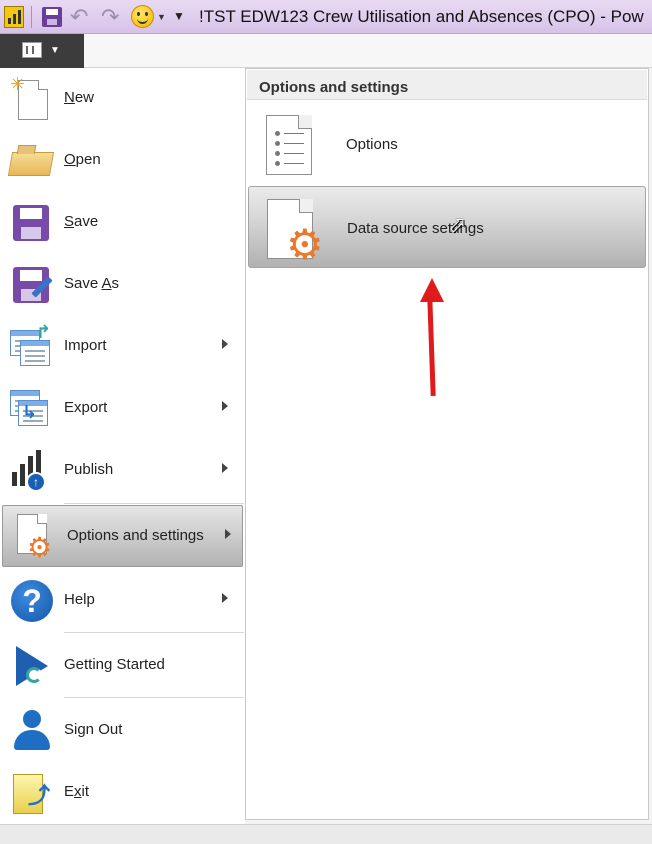  What do you see at coordinates (289, 145) in the screenshot?
I see `options-list-icon` at bounding box center [289, 145].